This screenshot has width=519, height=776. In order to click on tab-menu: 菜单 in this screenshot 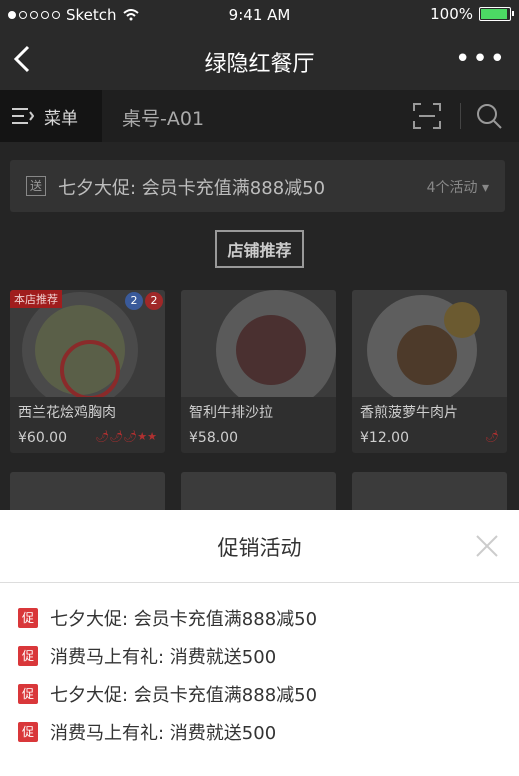, I will do `click(51, 116)`.